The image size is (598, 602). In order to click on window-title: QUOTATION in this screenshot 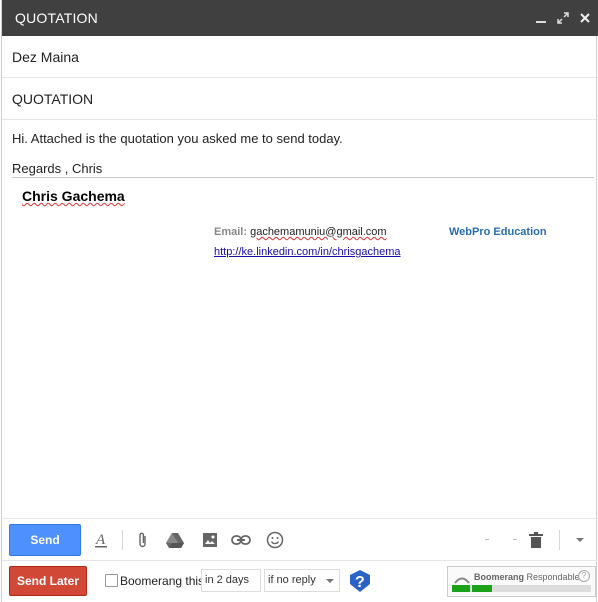, I will do `click(56, 18)`.